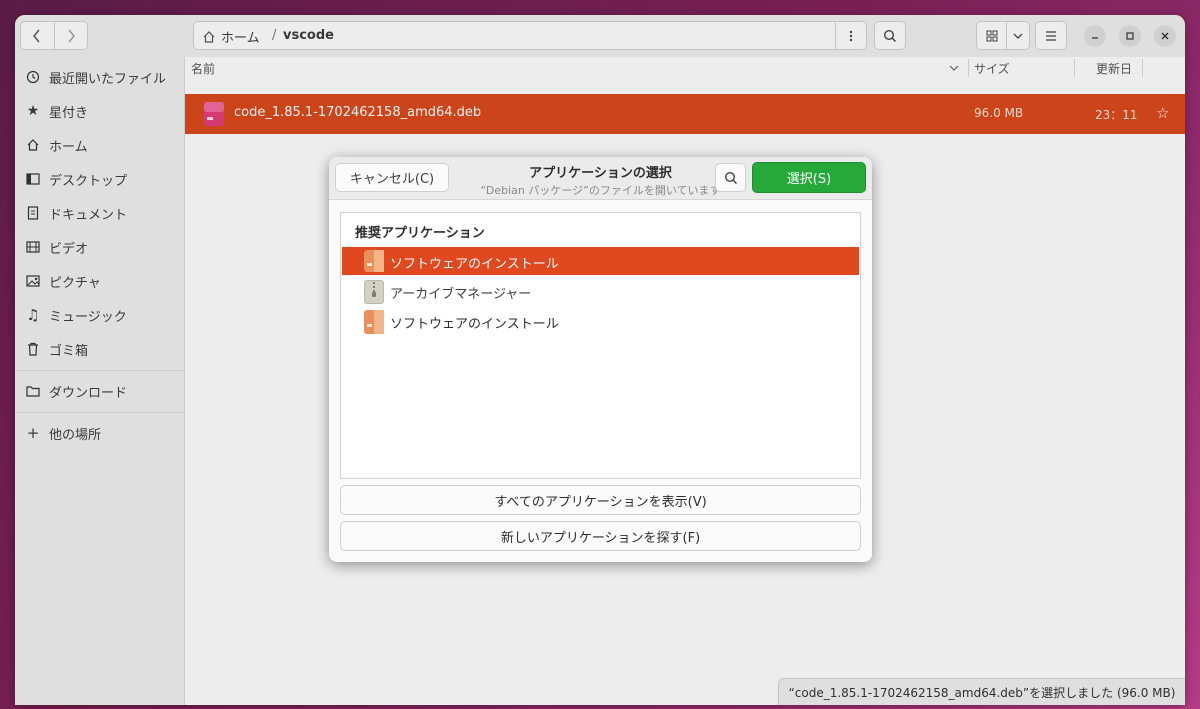 This screenshot has height=709, width=1200. I want to click on select-button: 選択(S), so click(809, 177).